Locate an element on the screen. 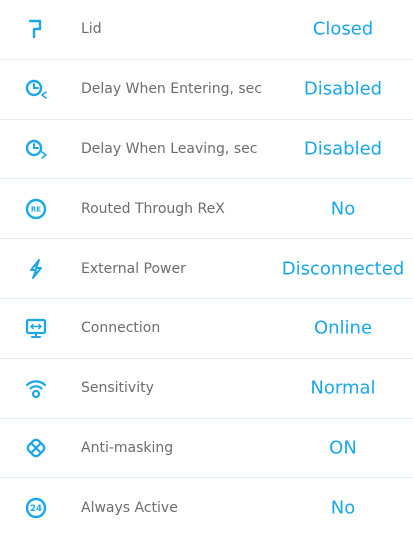  row-label: Delay When Leaving, sec is located at coordinates (169, 148).